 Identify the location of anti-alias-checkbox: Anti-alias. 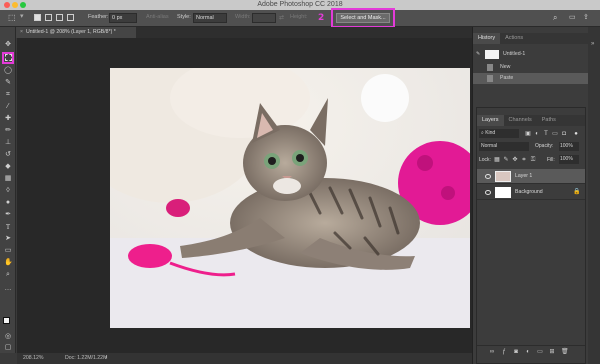
(157, 17).